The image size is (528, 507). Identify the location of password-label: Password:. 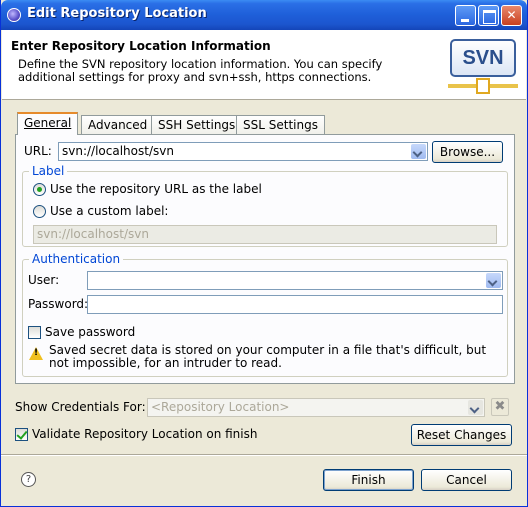
(58, 304).